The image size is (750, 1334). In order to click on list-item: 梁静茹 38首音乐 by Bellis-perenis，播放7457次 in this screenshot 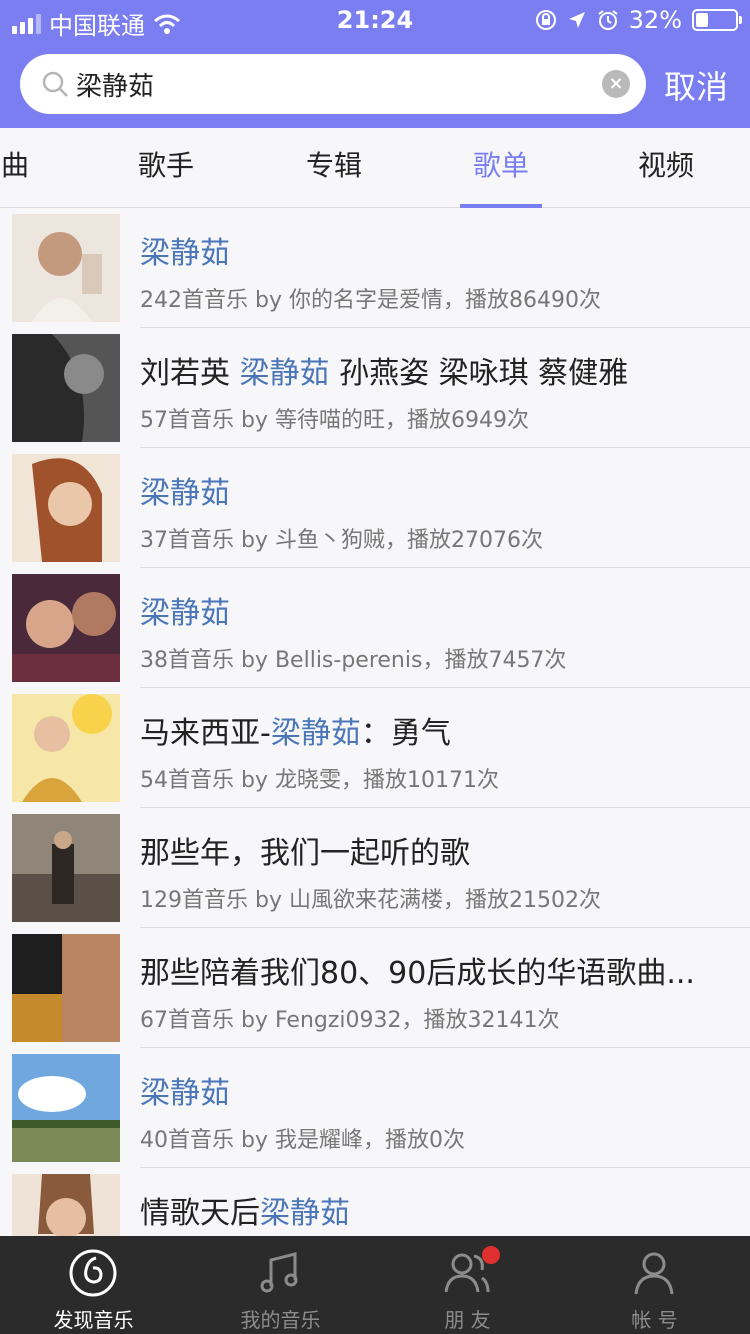, I will do `click(375, 628)`.